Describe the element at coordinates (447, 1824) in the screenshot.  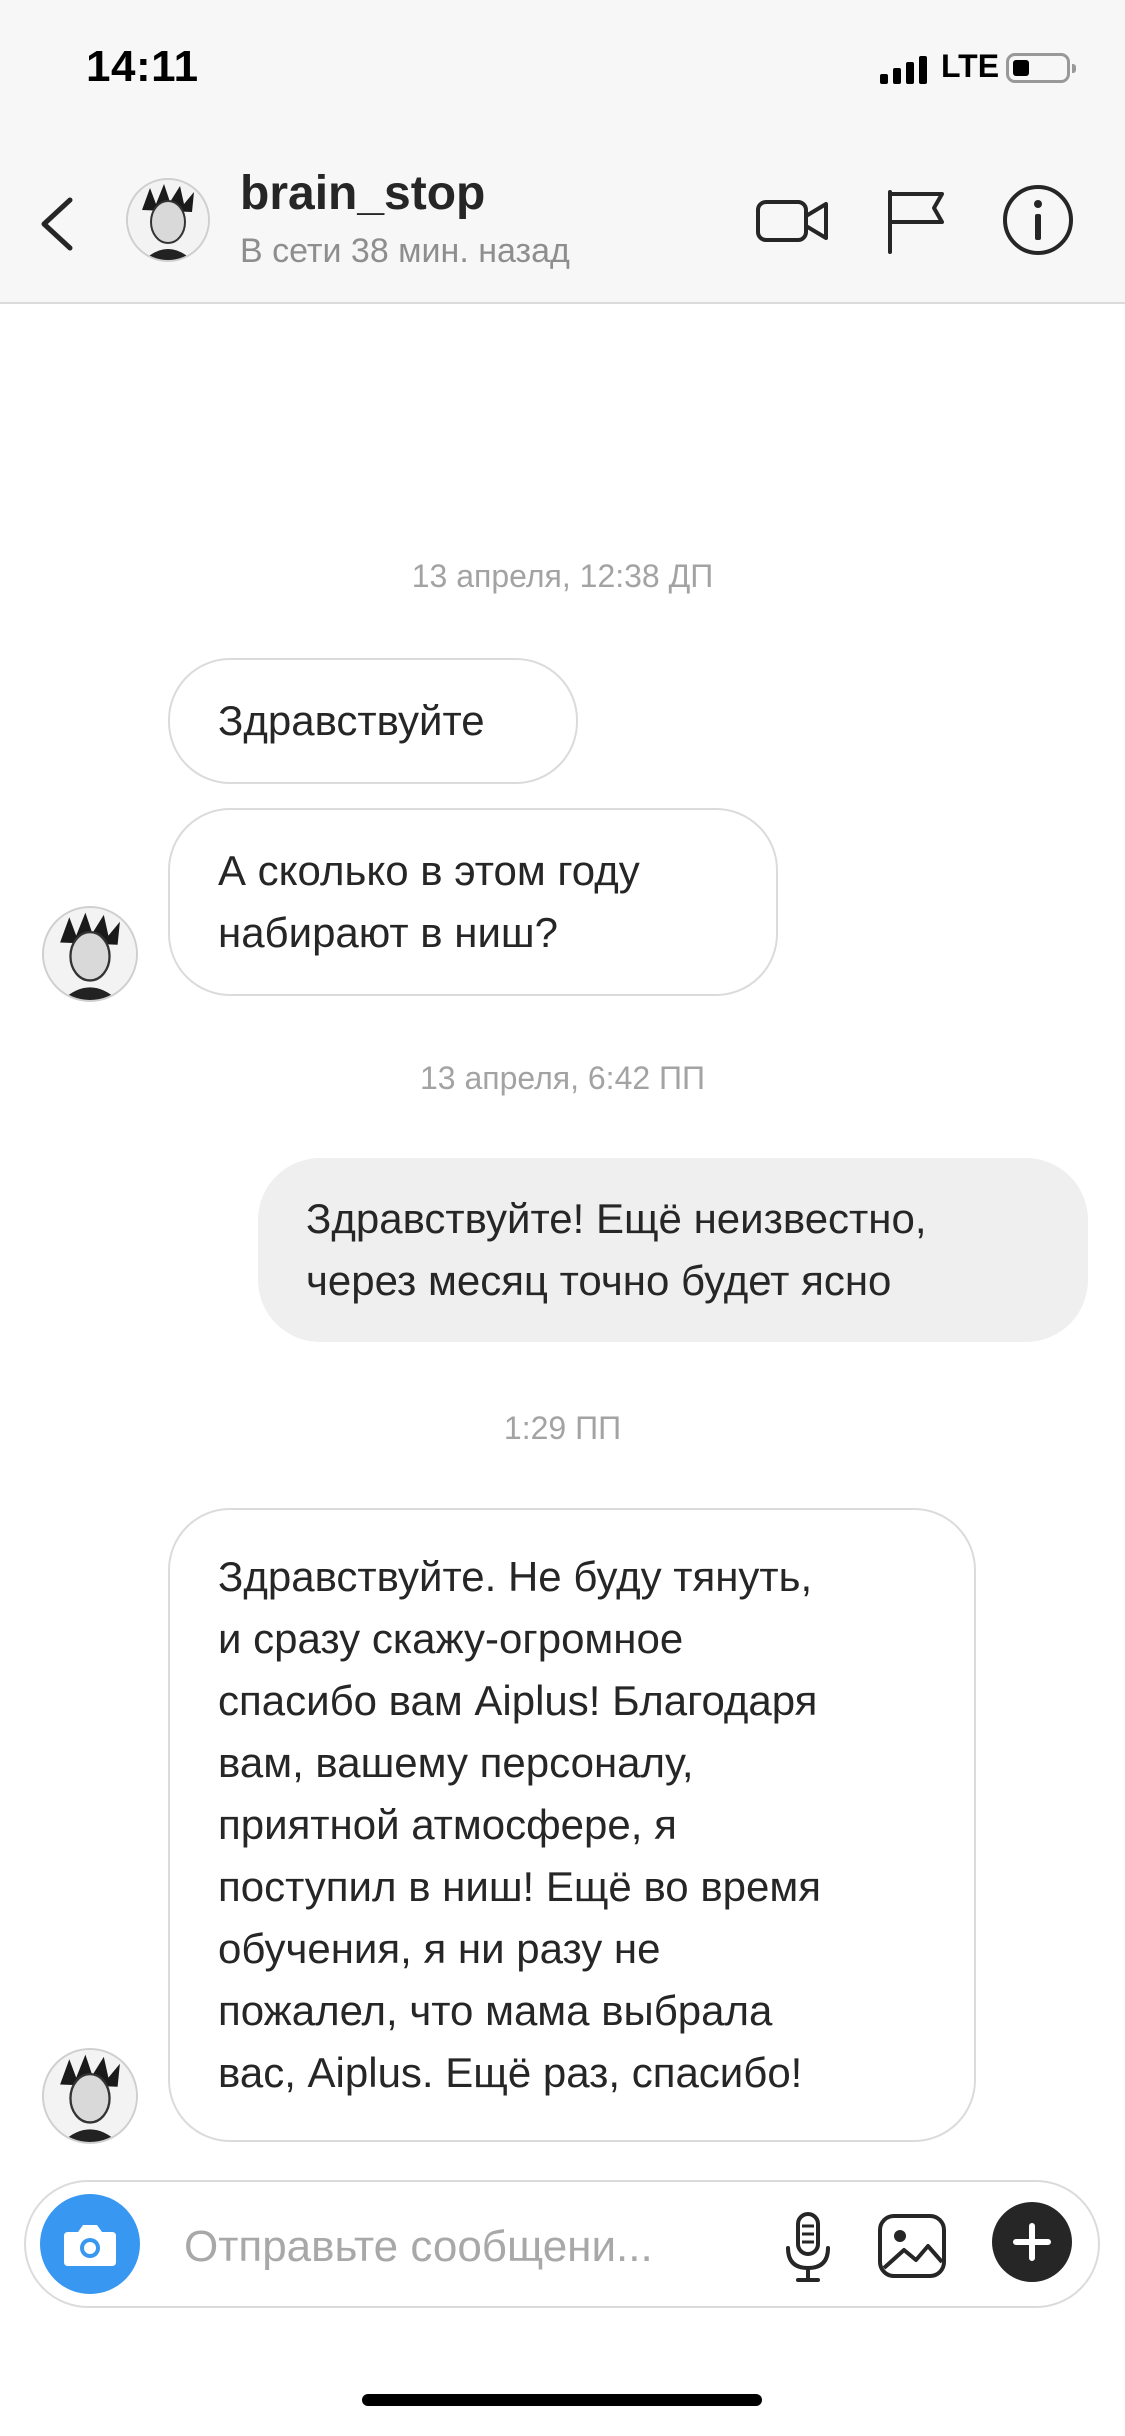
I see `message-text: приятной атмосфере, я` at that location.